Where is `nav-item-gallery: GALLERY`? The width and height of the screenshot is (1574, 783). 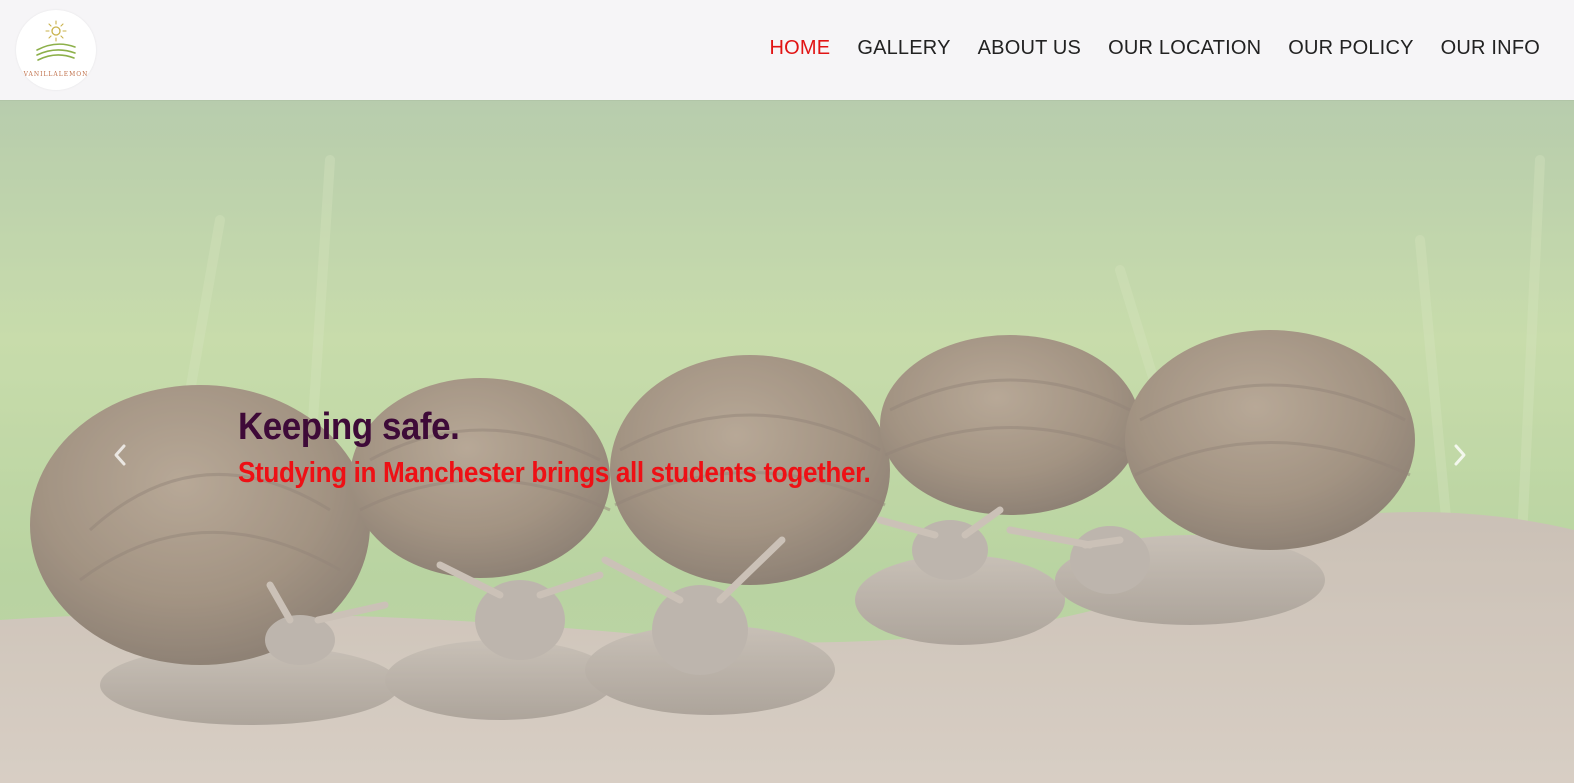 nav-item-gallery: GALLERY is located at coordinates (903, 48).